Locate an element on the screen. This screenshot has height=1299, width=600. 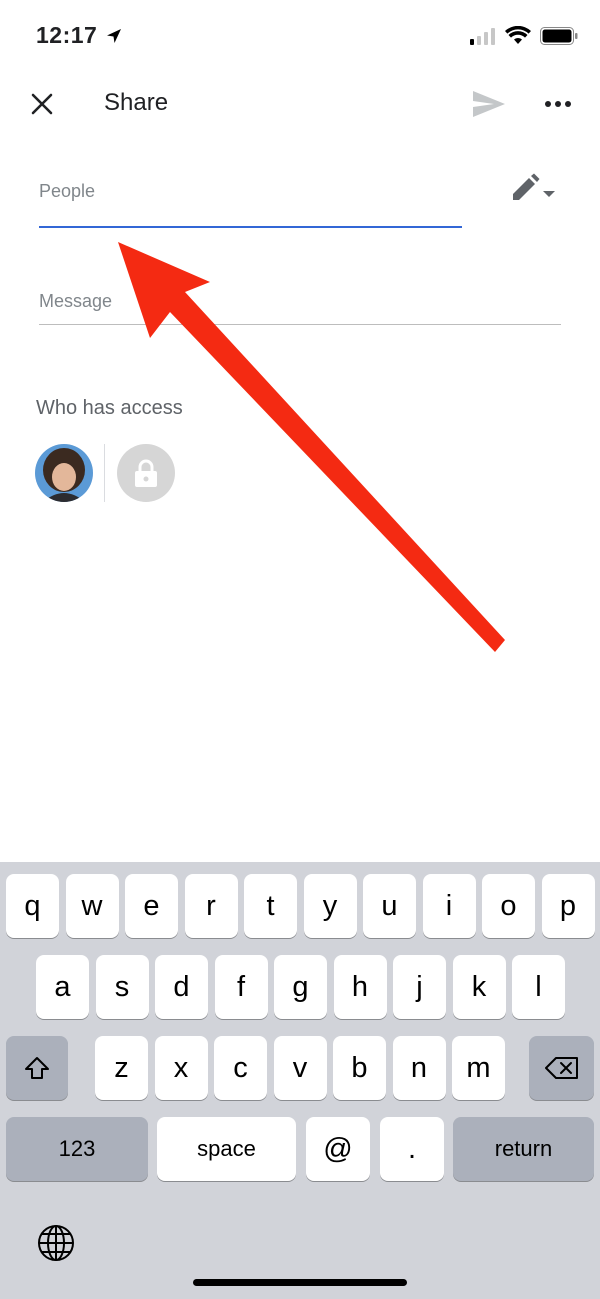
period-key: . is located at coordinates (412, 1149).